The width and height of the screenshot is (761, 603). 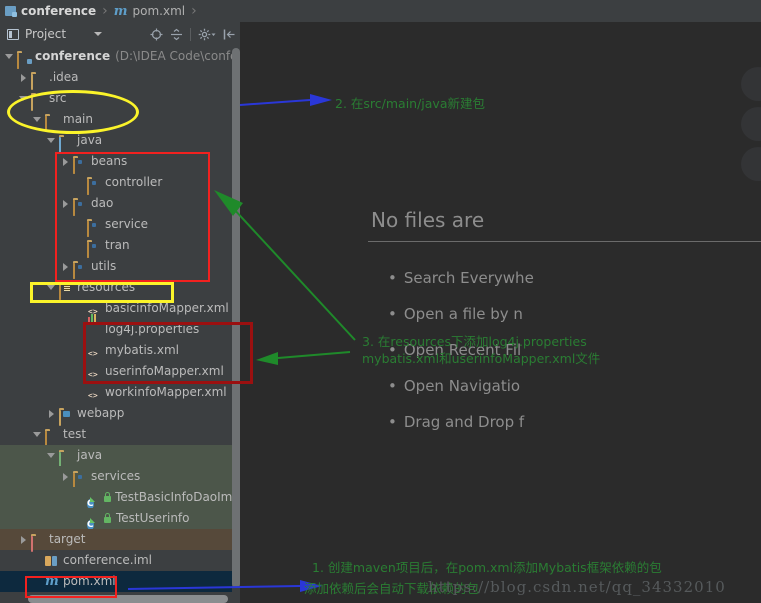 I want to click on tree-node-utils: utils, so click(x=120, y=267).